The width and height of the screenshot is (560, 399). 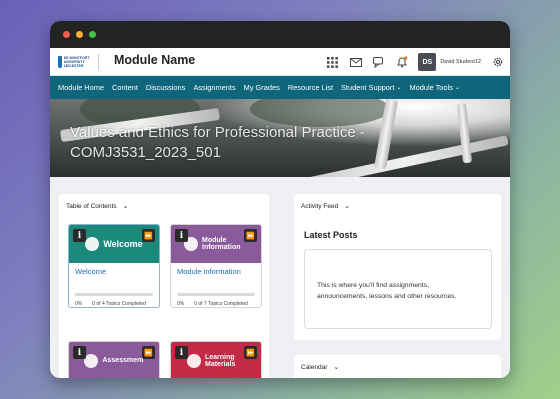 I want to click on logo-text: DE MONTFORT UNIVERSITY LEICESTER, so click(x=76, y=62).